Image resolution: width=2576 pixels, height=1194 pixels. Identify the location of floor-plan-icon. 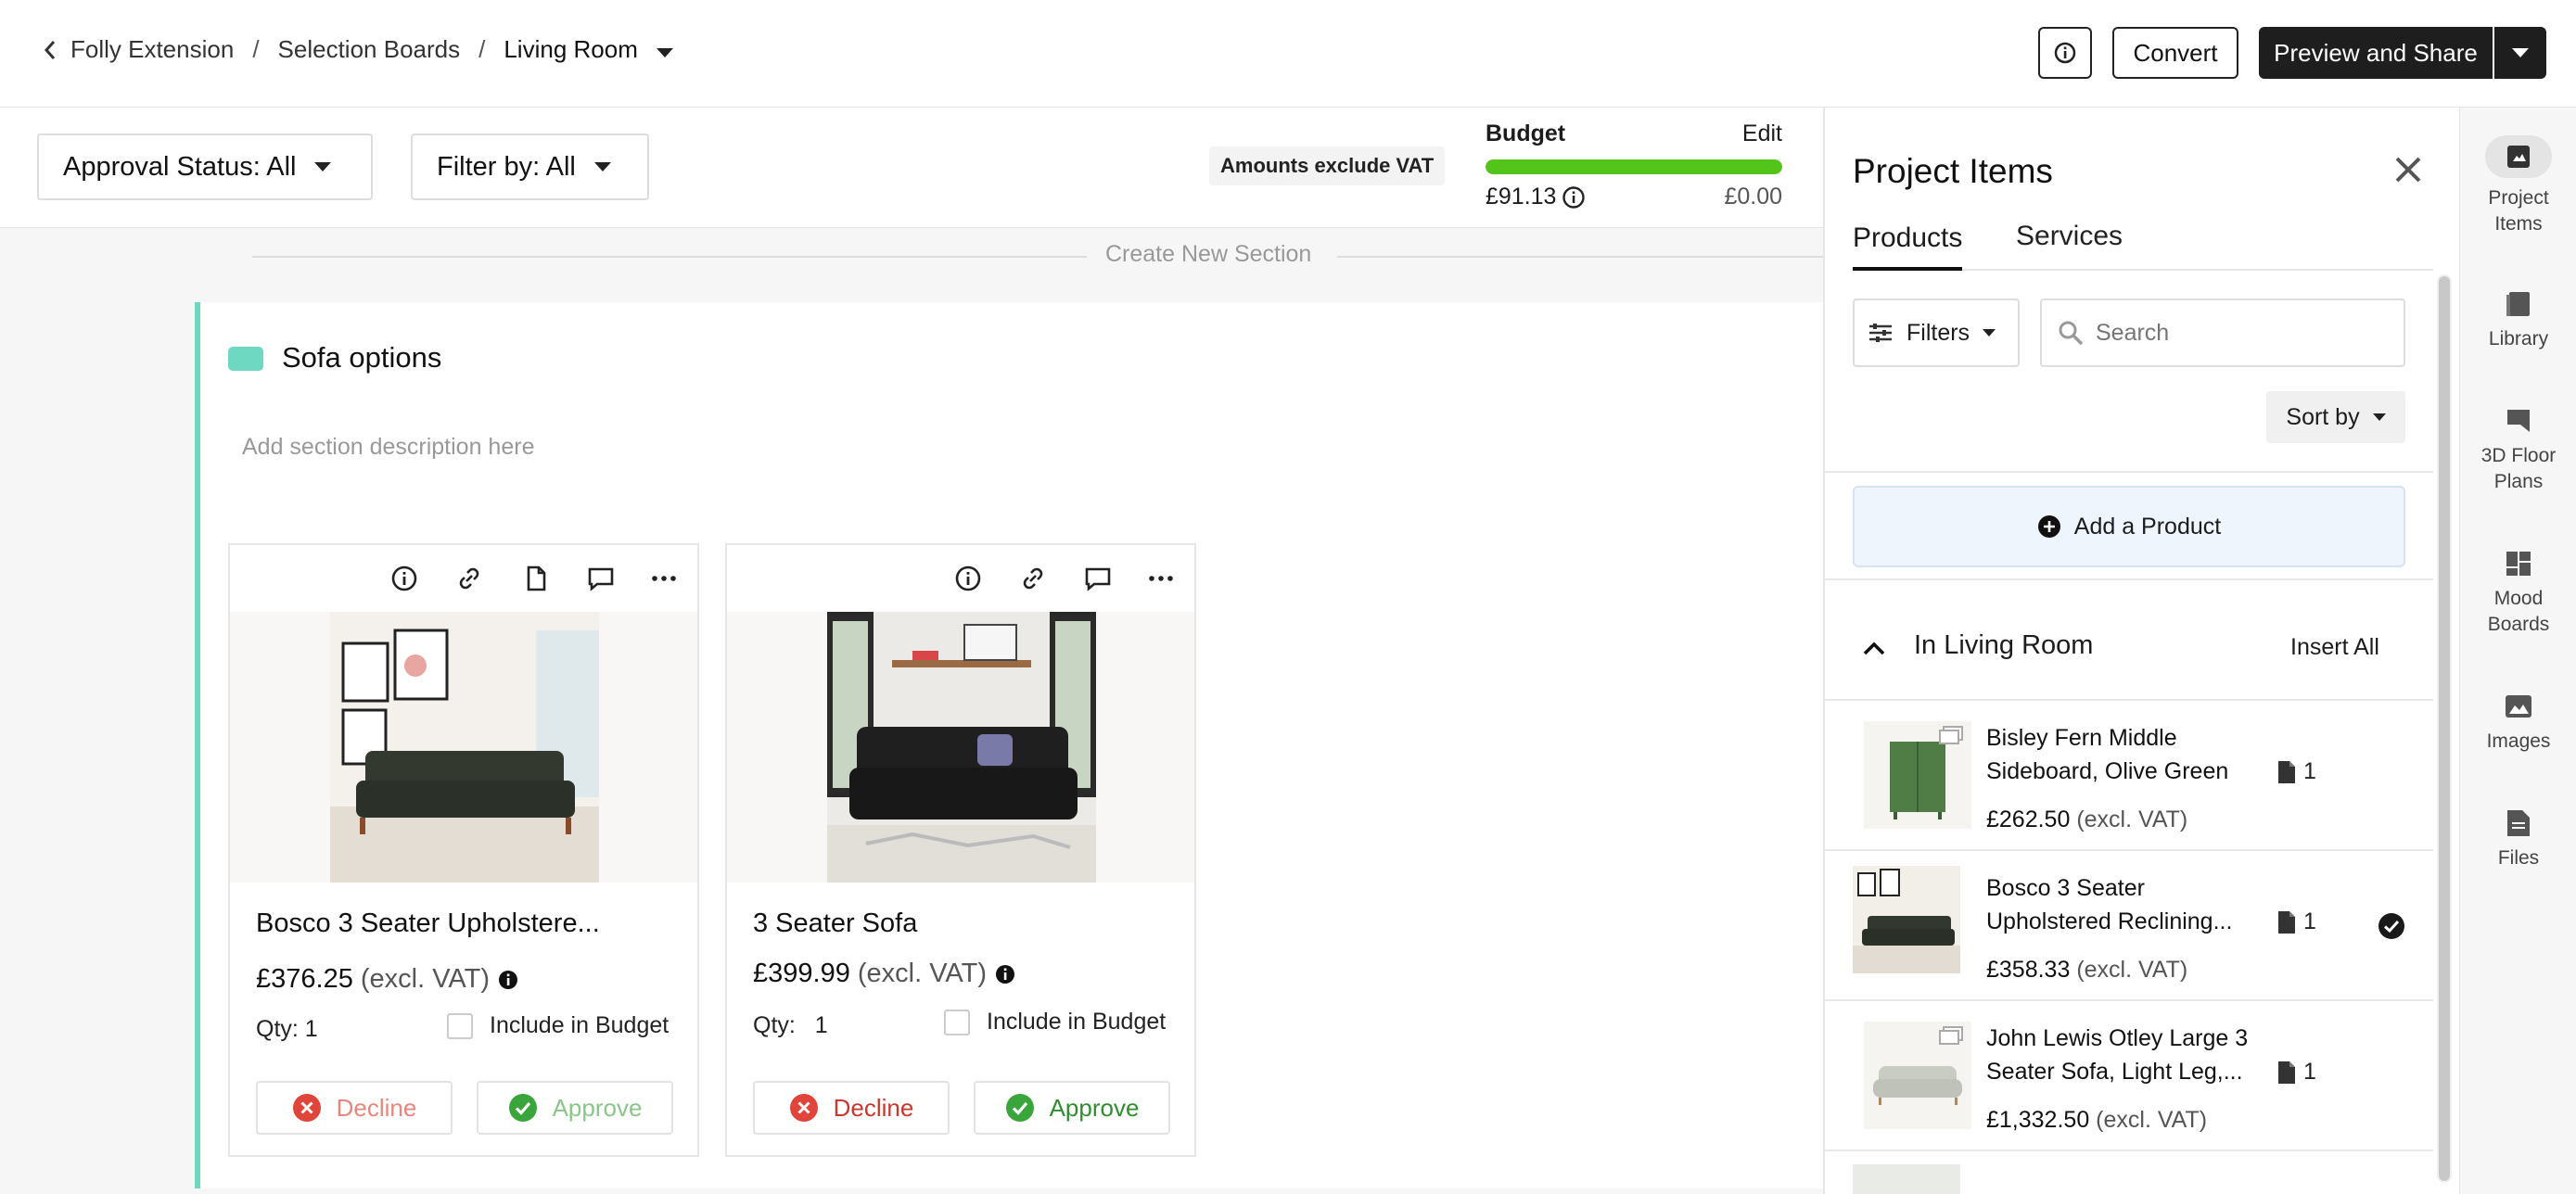
(2518, 421).